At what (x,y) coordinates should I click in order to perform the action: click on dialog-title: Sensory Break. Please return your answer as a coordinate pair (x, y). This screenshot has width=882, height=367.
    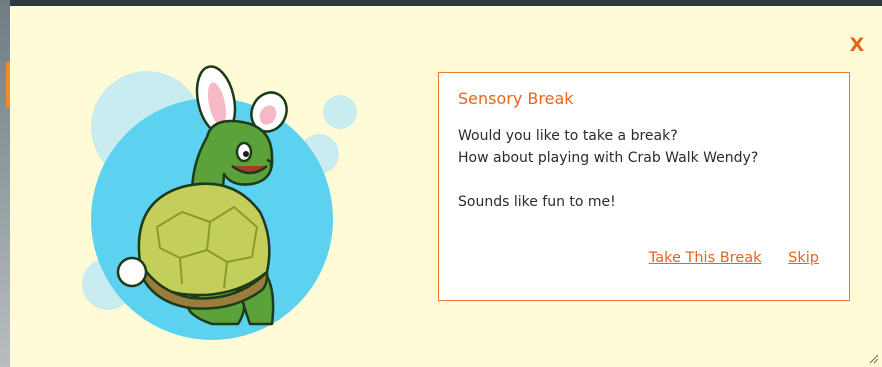
    Looking at the image, I should click on (516, 98).